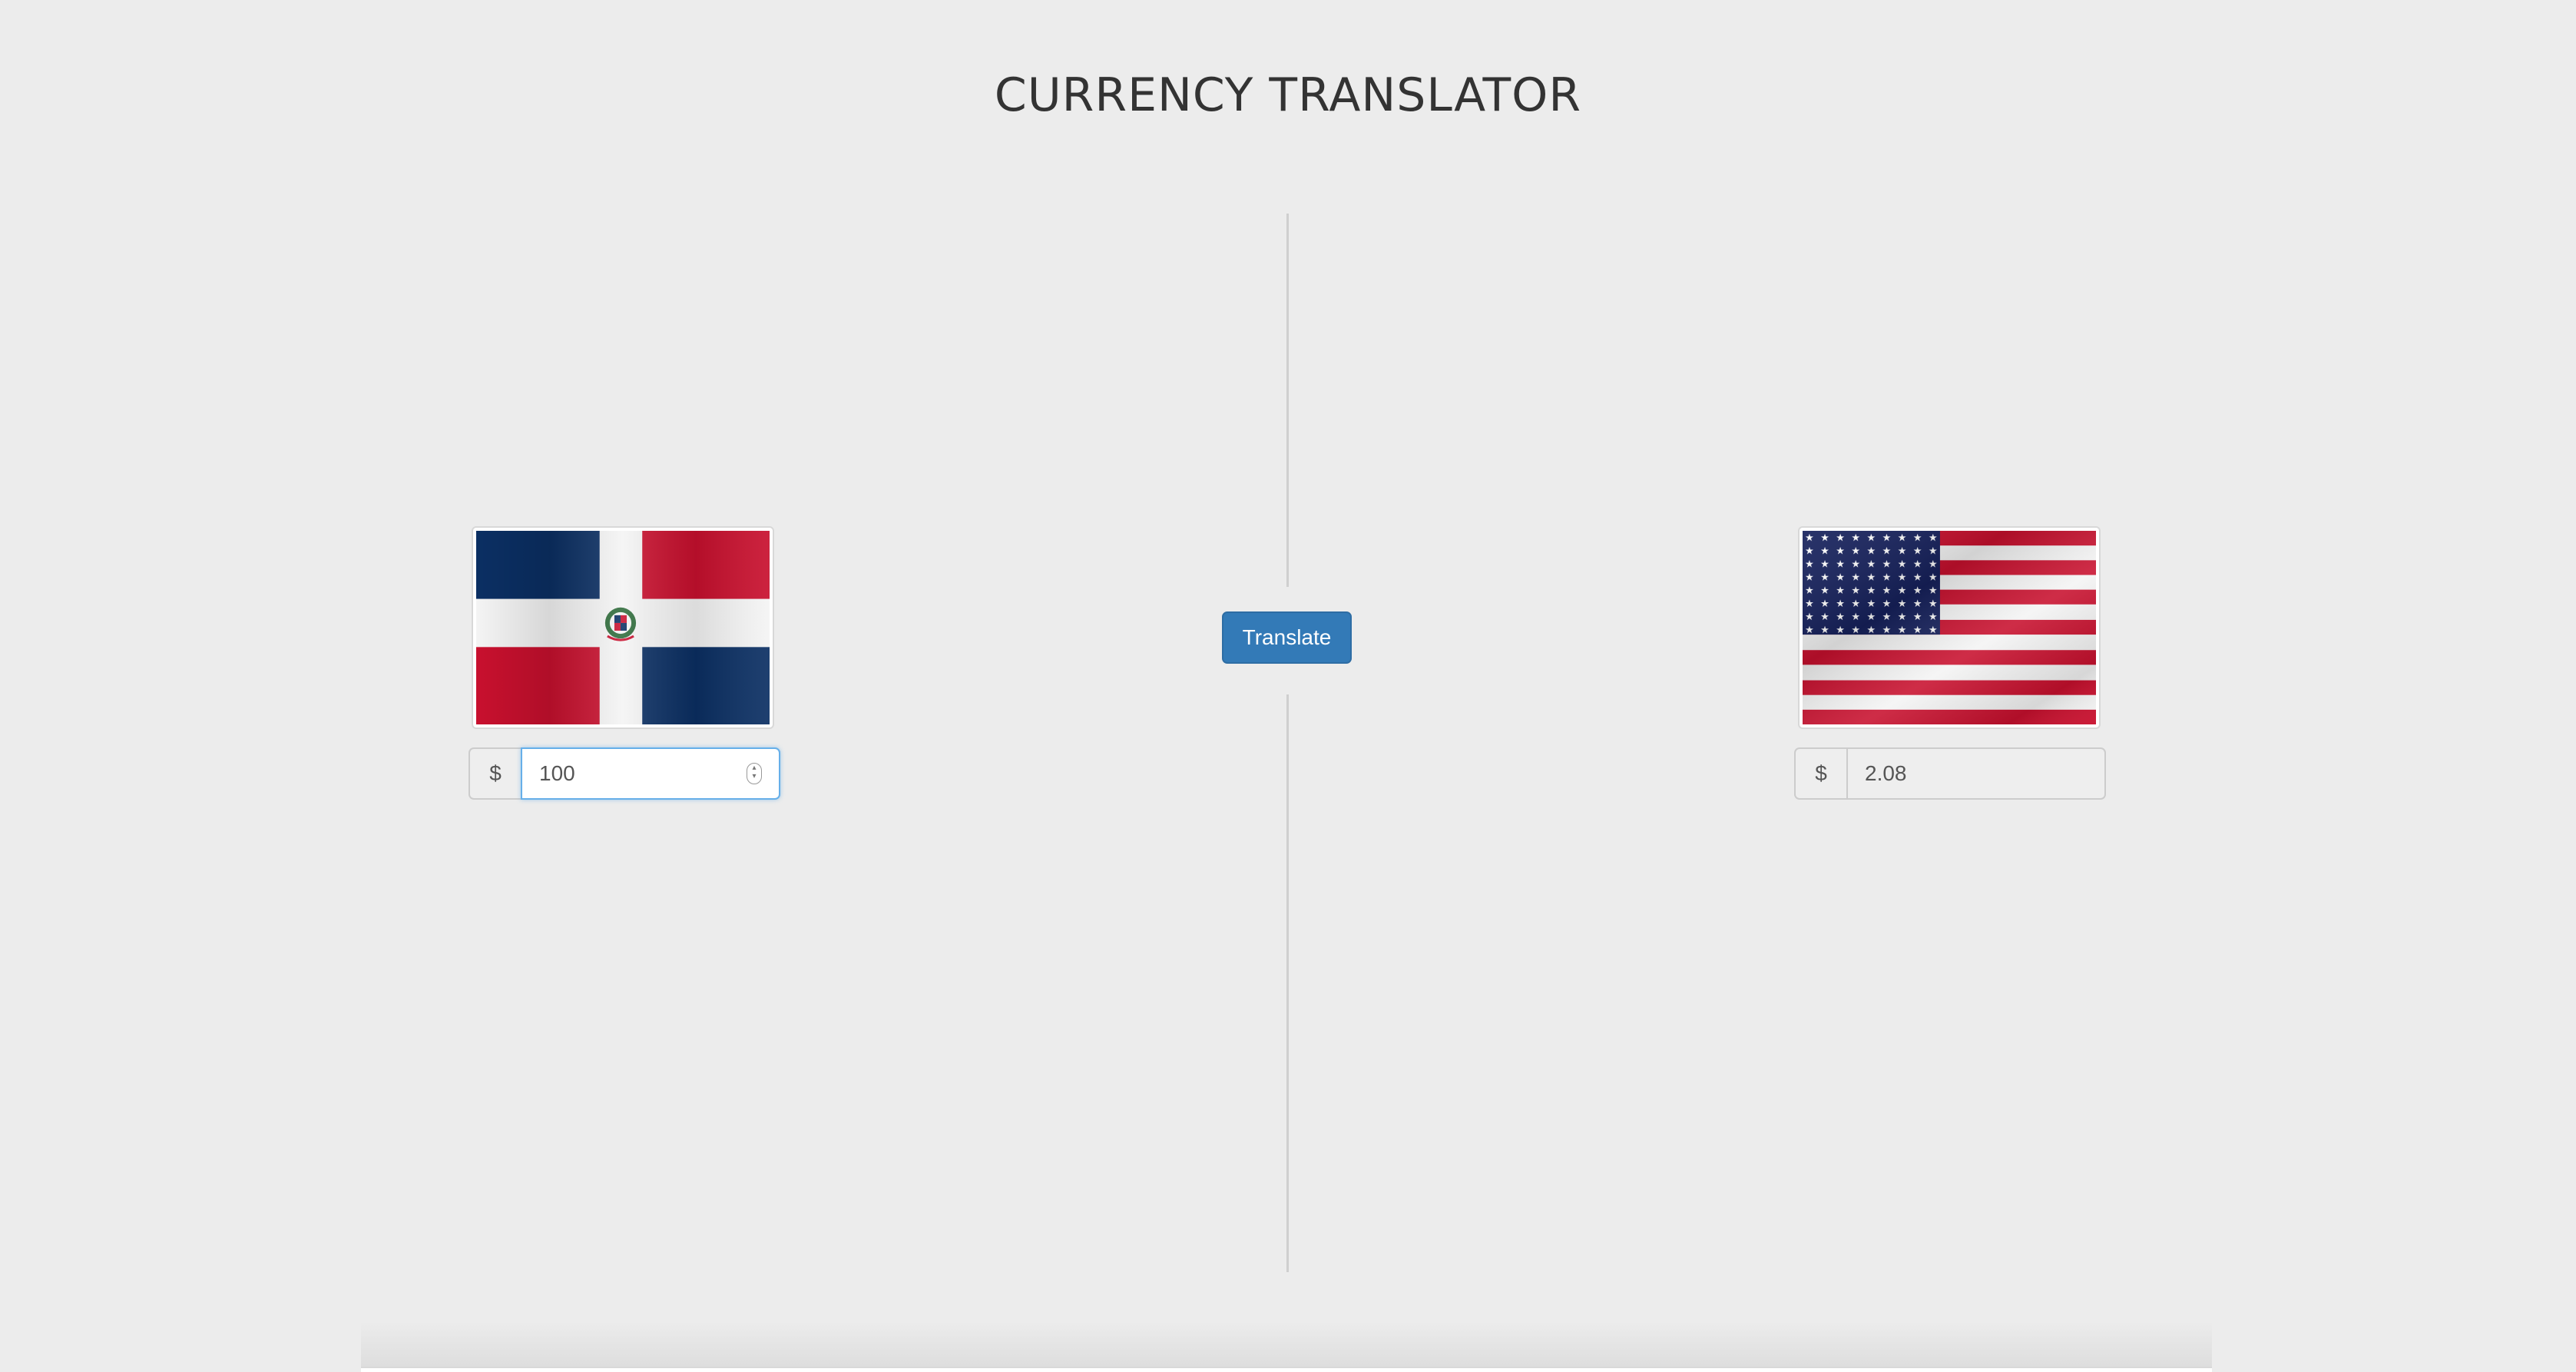 The height and width of the screenshot is (1372, 2576). Describe the element at coordinates (1820, 773) in the screenshot. I see `target-currency-symbol: $` at that location.